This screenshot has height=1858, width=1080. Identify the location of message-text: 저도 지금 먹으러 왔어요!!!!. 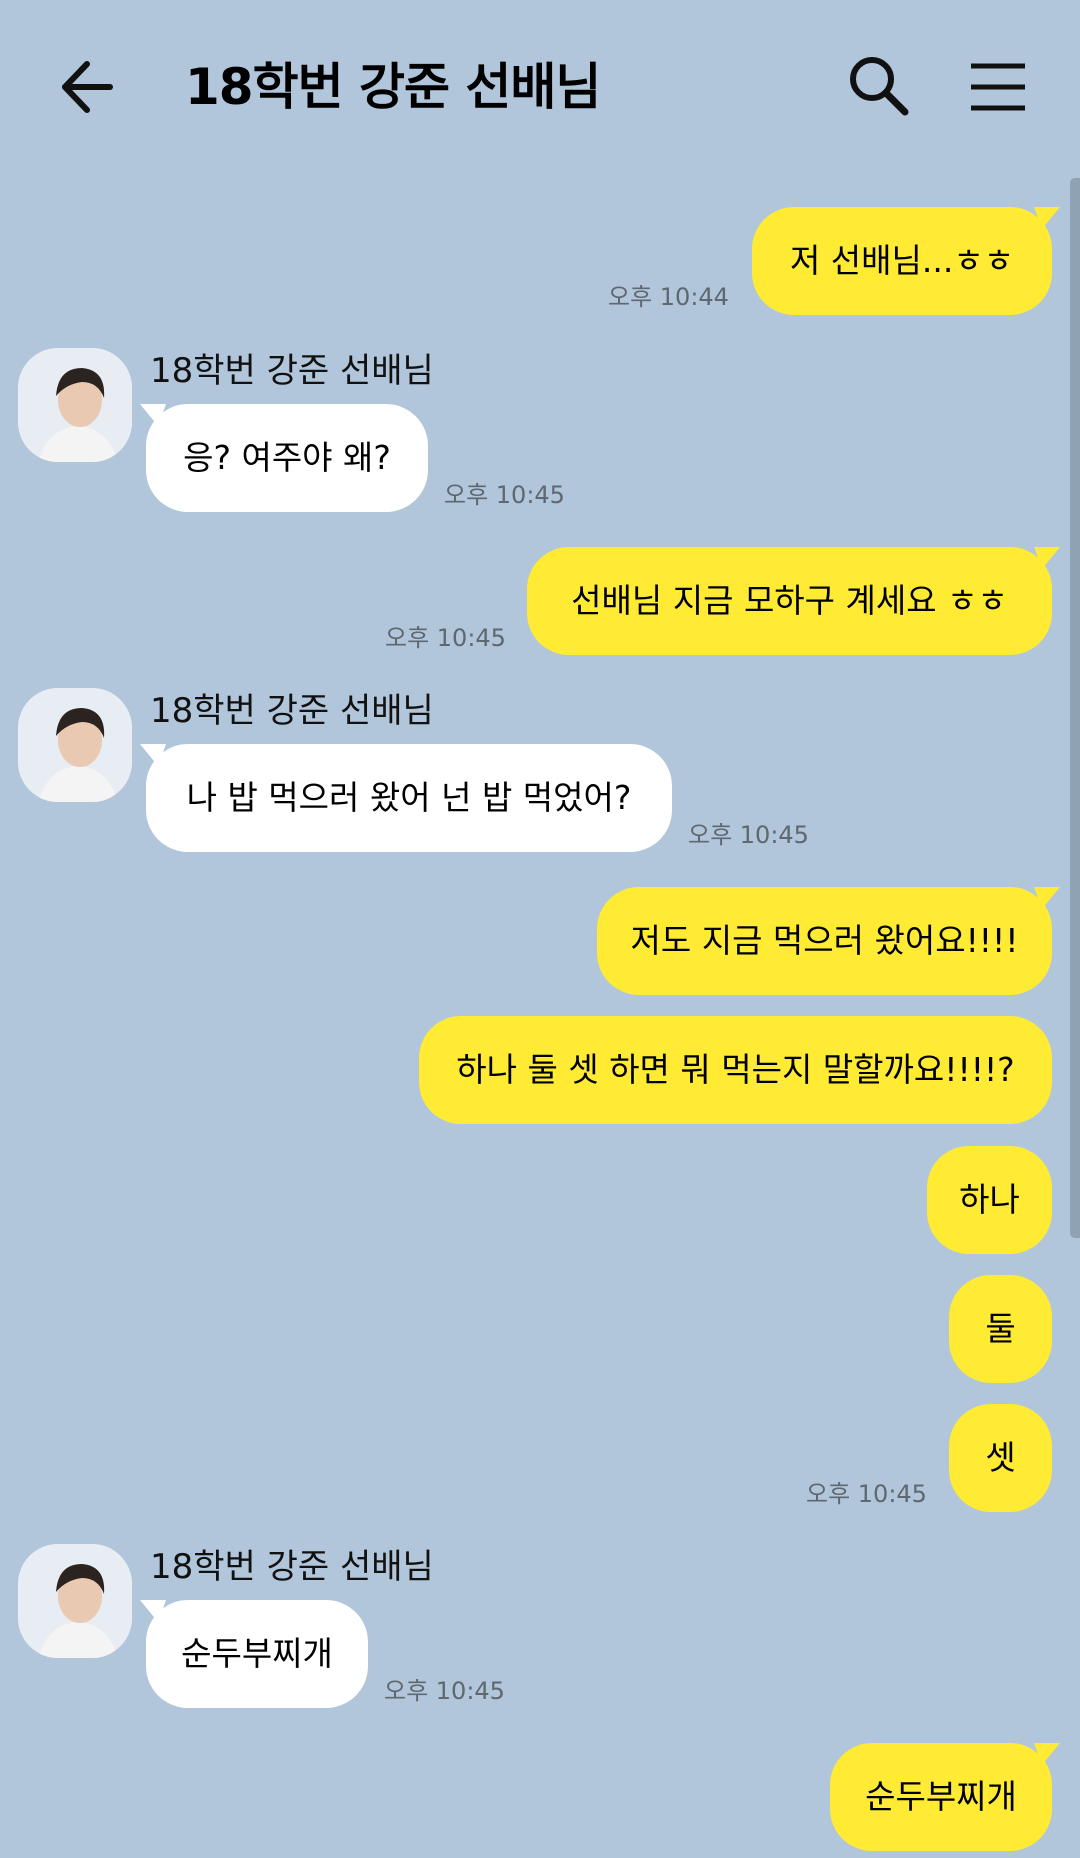
(824, 940).